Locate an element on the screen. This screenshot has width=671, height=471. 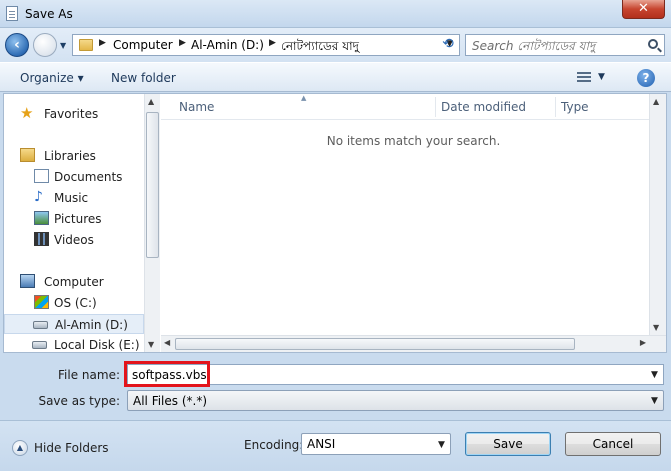
scroll-right-icon: ▶ is located at coordinates (643, 342).